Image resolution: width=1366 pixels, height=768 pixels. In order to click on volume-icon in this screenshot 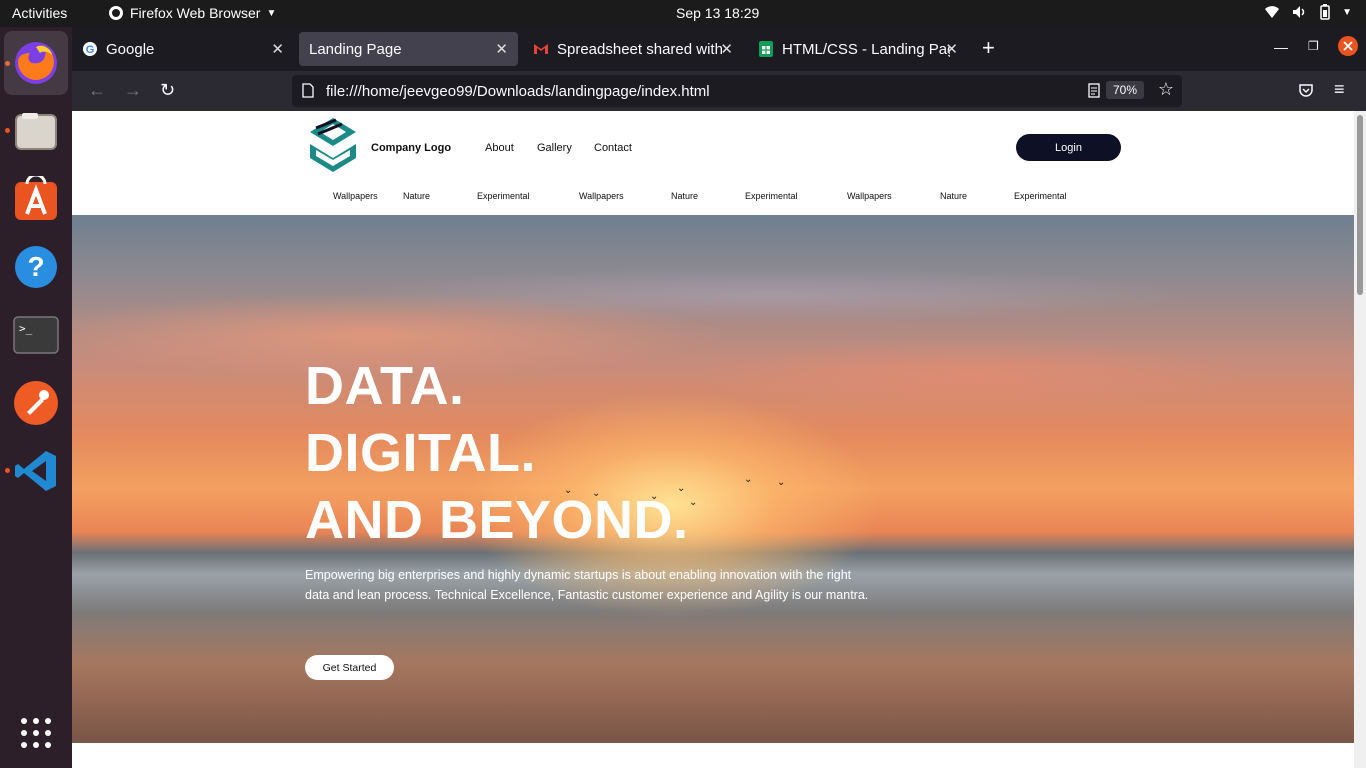, I will do `click(1299, 12)`.